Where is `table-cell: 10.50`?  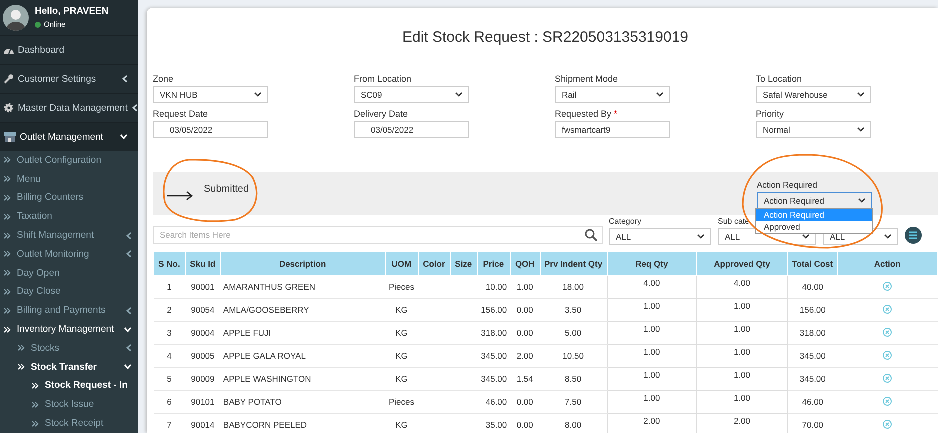
table-cell: 10.50 is located at coordinates (573, 356).